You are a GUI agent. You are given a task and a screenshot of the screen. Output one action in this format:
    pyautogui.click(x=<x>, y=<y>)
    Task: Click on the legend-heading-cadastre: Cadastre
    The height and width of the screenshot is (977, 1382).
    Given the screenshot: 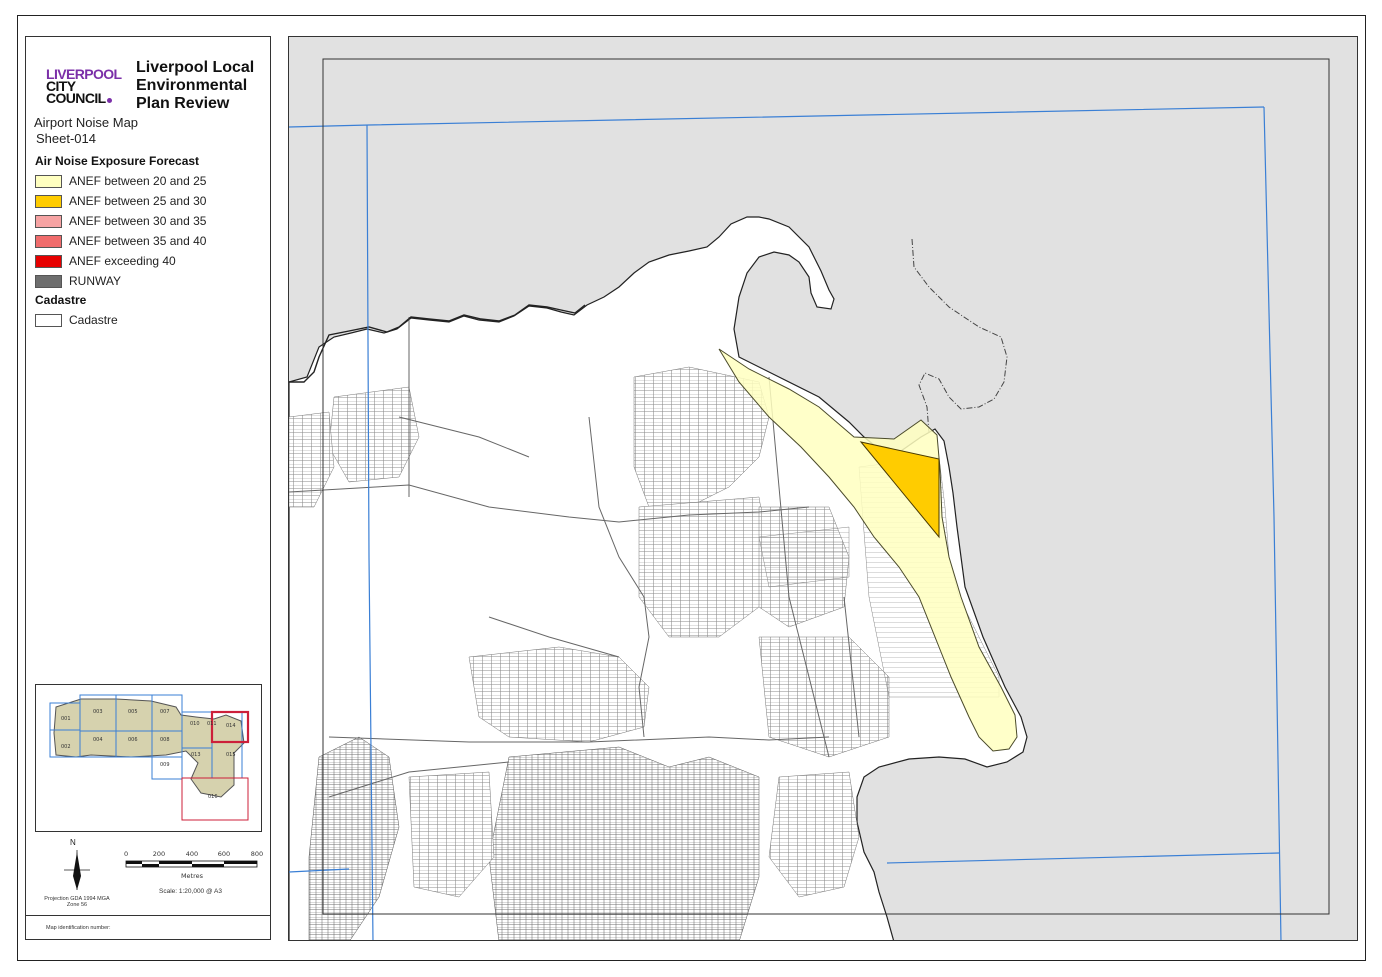 What is the action you would take?
    pyautogui.click(x=61, y=300)
    